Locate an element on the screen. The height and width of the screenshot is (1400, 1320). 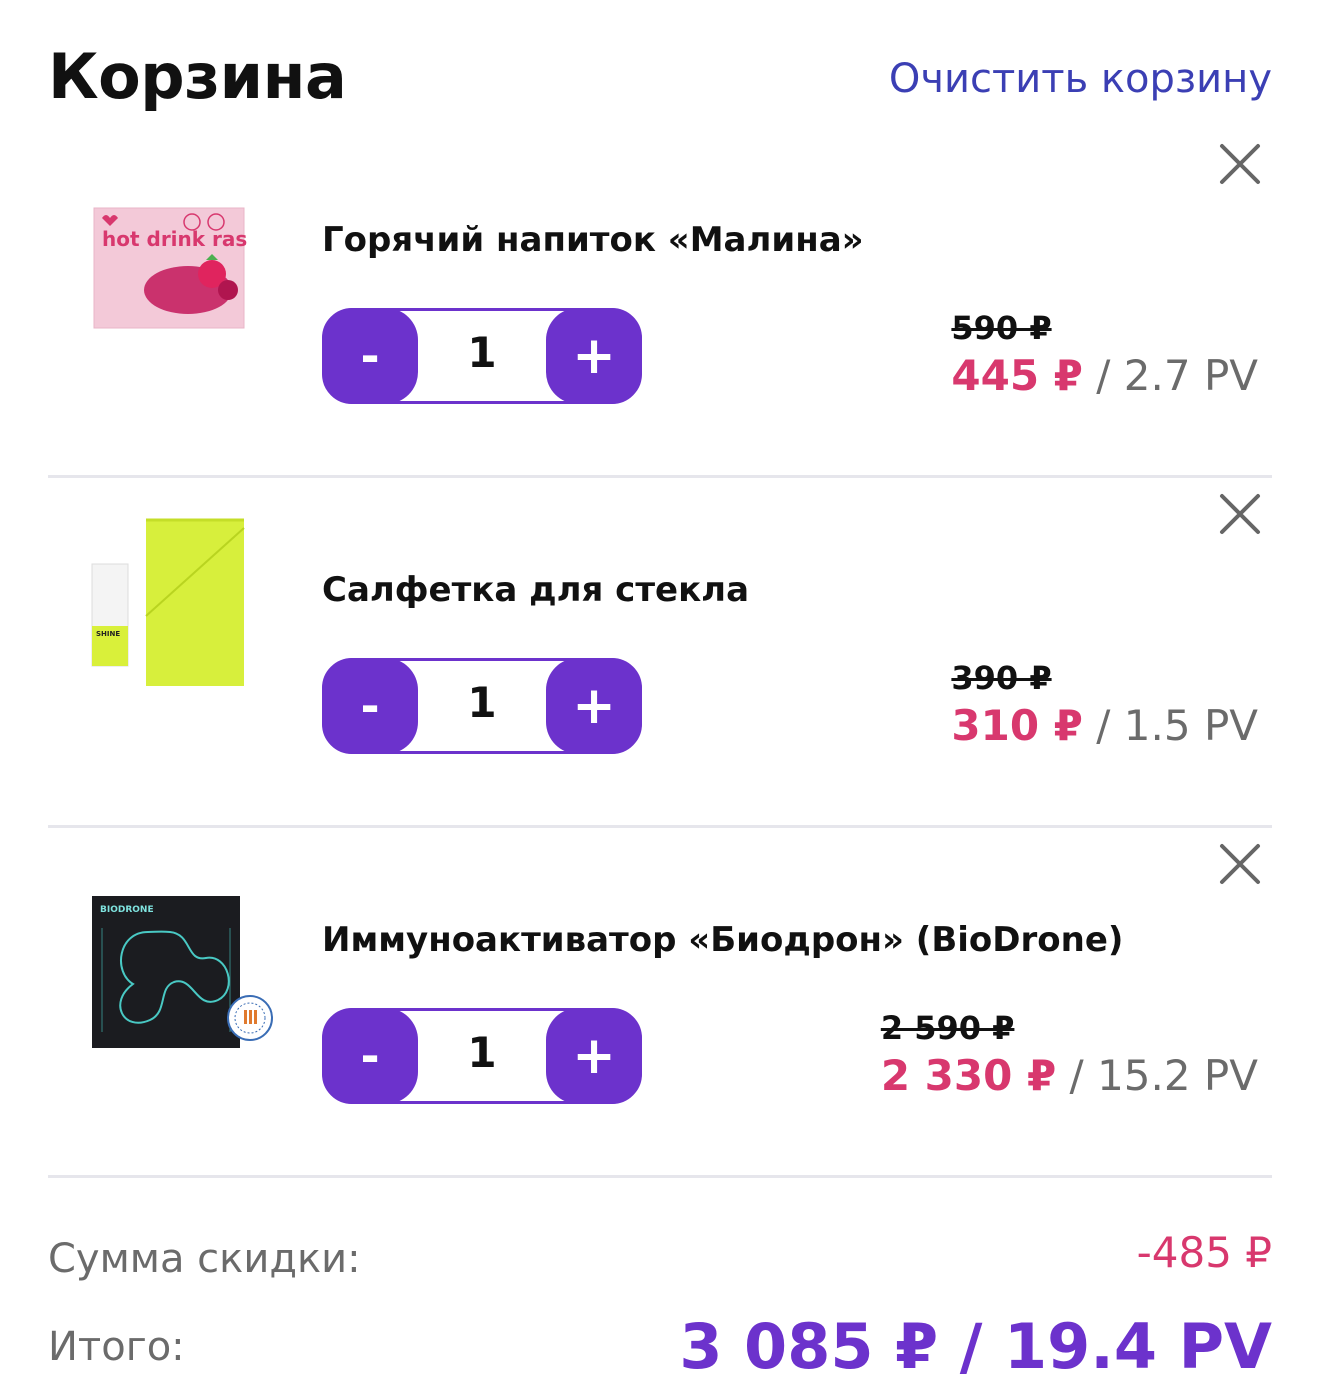
discount-value: -485 ₽ is located at coordinates (1204, 1252).